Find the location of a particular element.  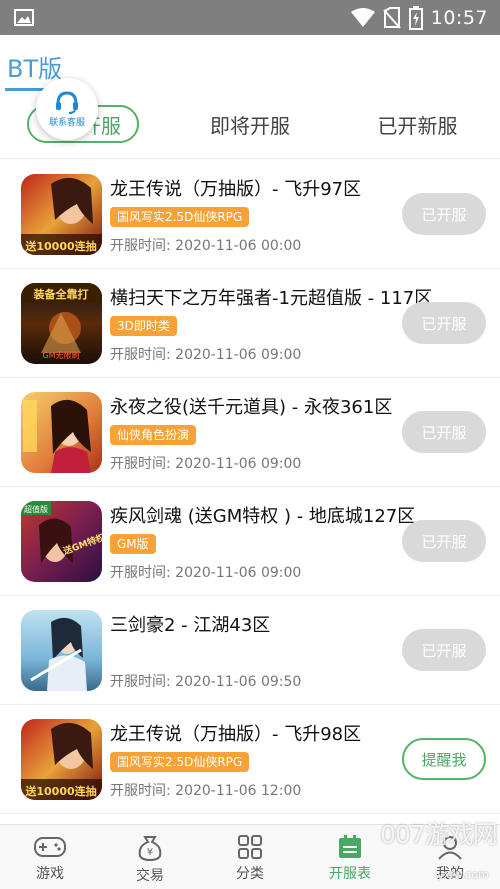

server-name: 龙王传说（万抽版）- 飞升98区 is located at coordinates (236, 734).